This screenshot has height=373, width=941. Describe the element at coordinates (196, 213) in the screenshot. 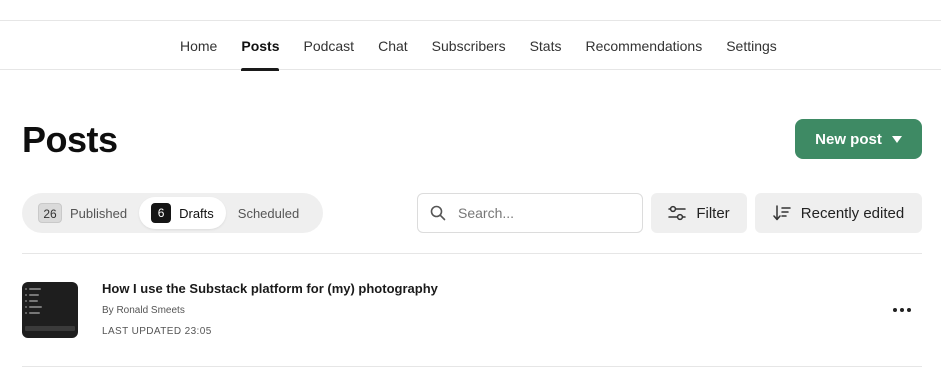

I see `tab-drafts-label: Drafts` at that location.